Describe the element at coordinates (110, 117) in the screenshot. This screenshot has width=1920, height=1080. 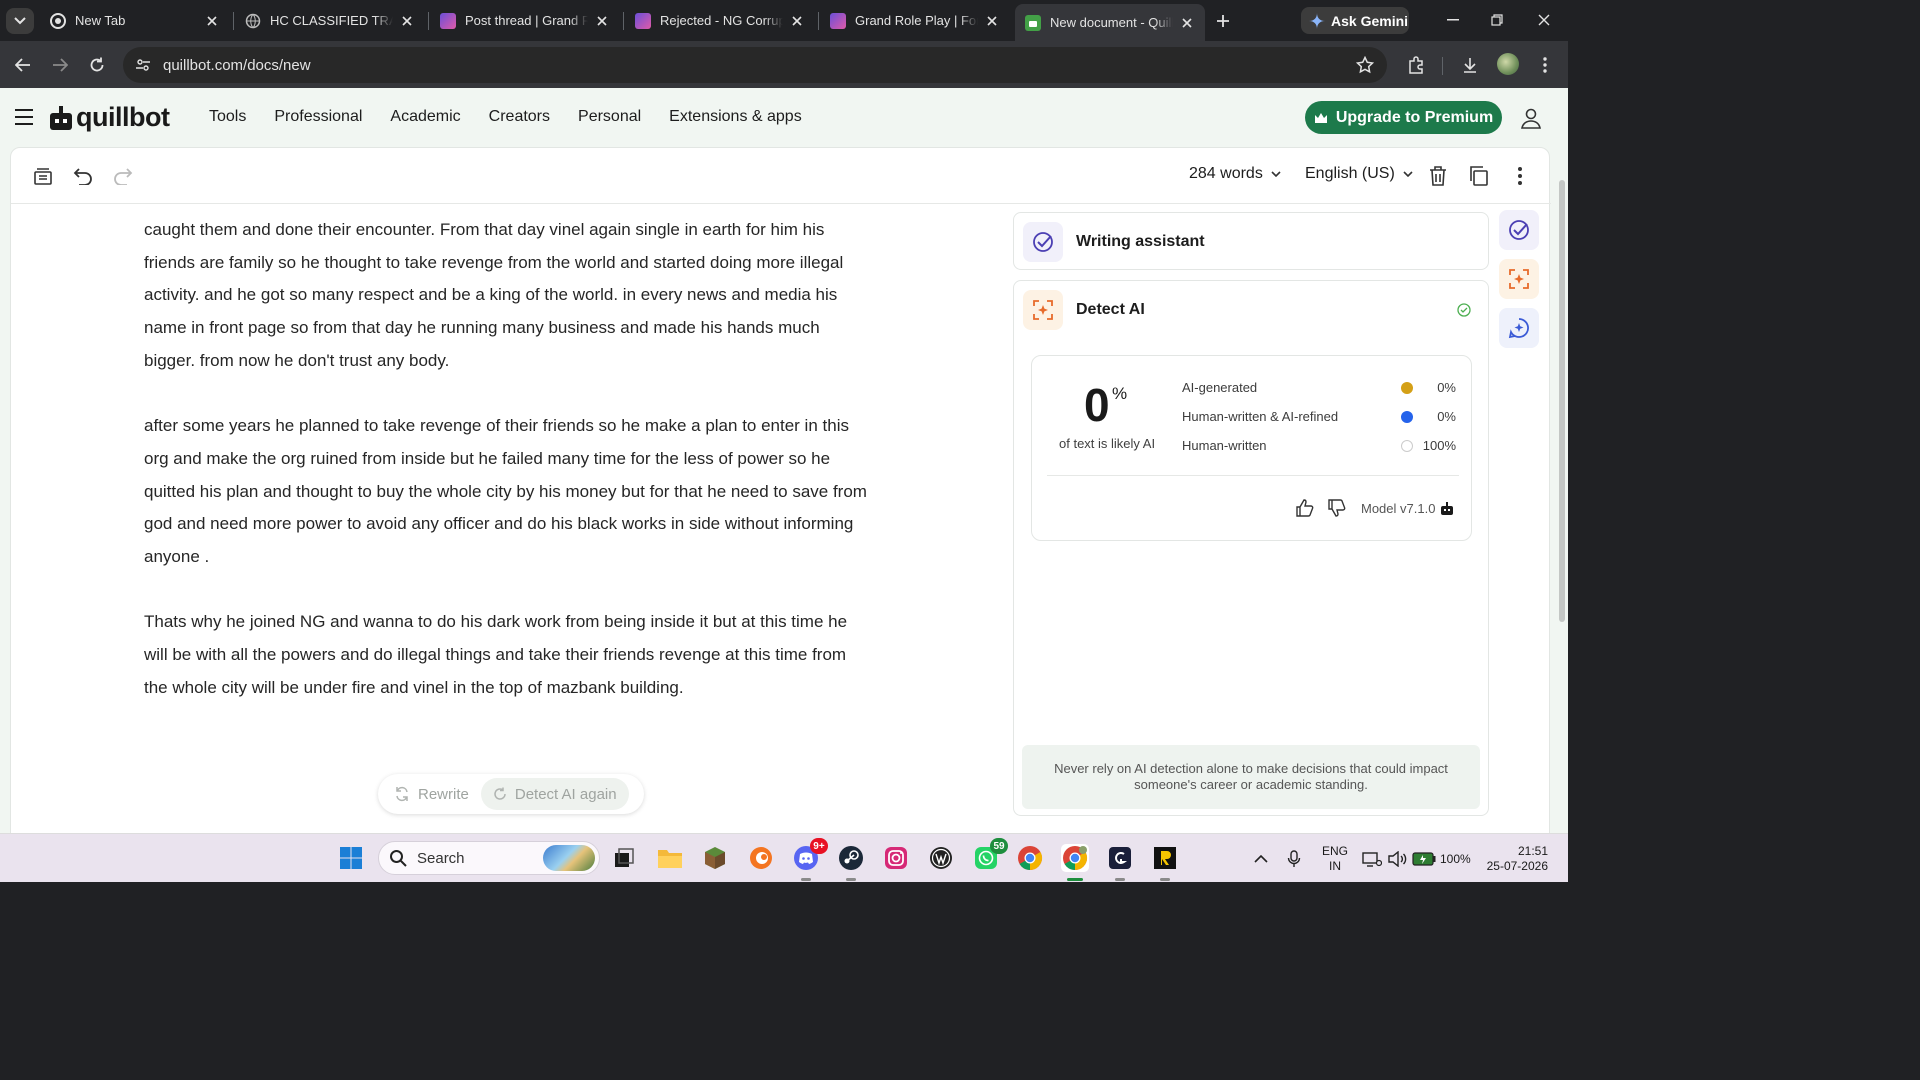
I see `quillbot-logo: quillbot` at that location.